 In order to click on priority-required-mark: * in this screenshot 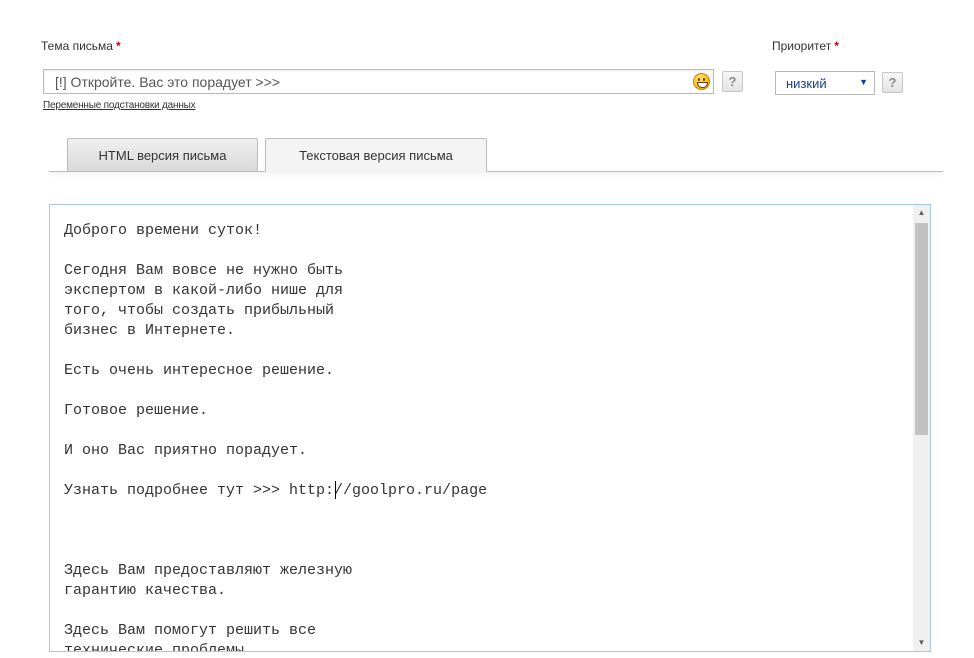, I will do `click(836, 46)`.